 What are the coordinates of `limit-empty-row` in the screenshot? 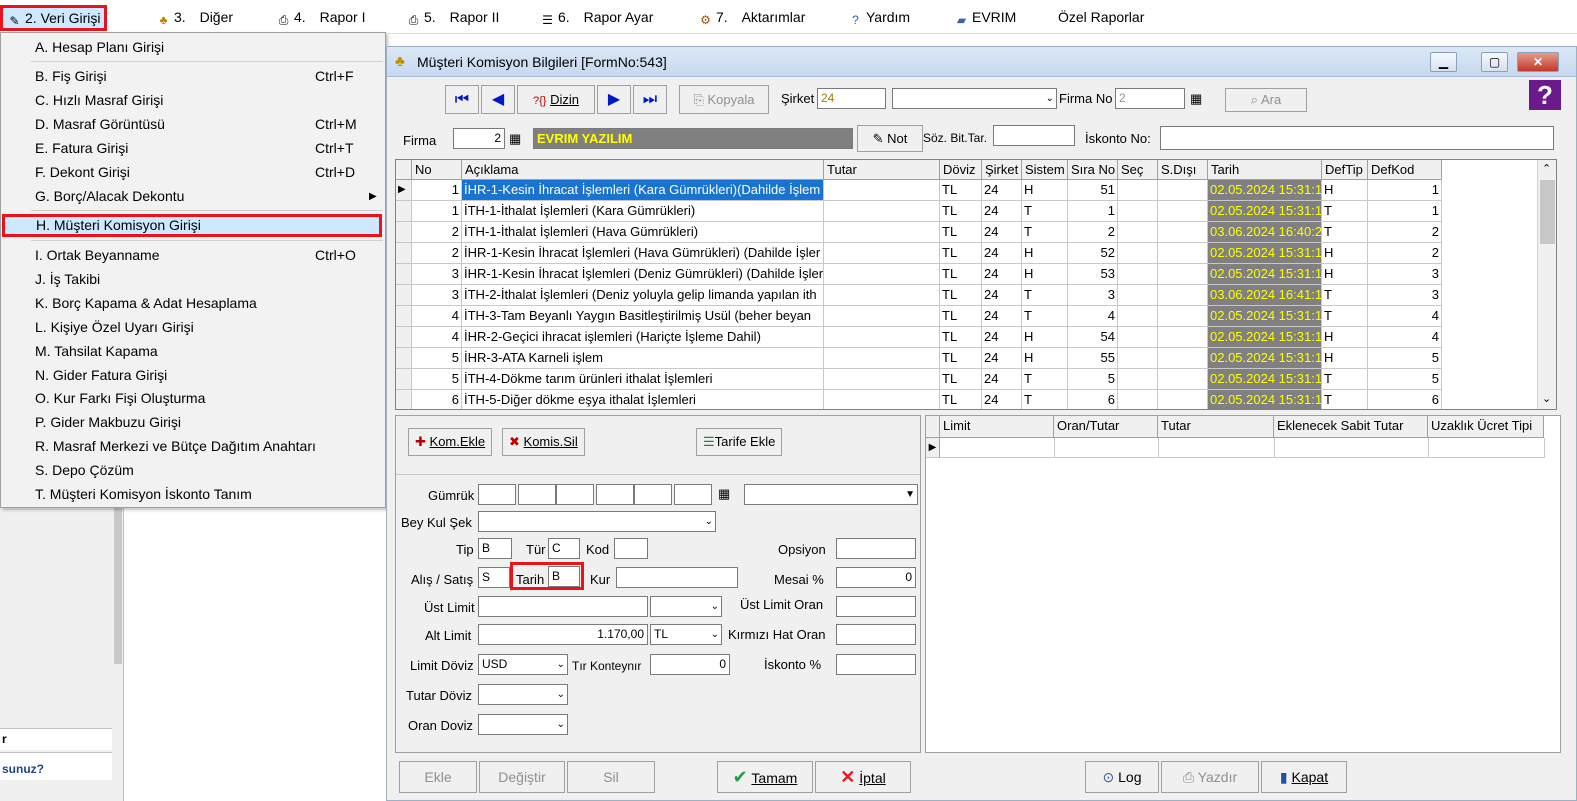 It's located at (1242, 448).